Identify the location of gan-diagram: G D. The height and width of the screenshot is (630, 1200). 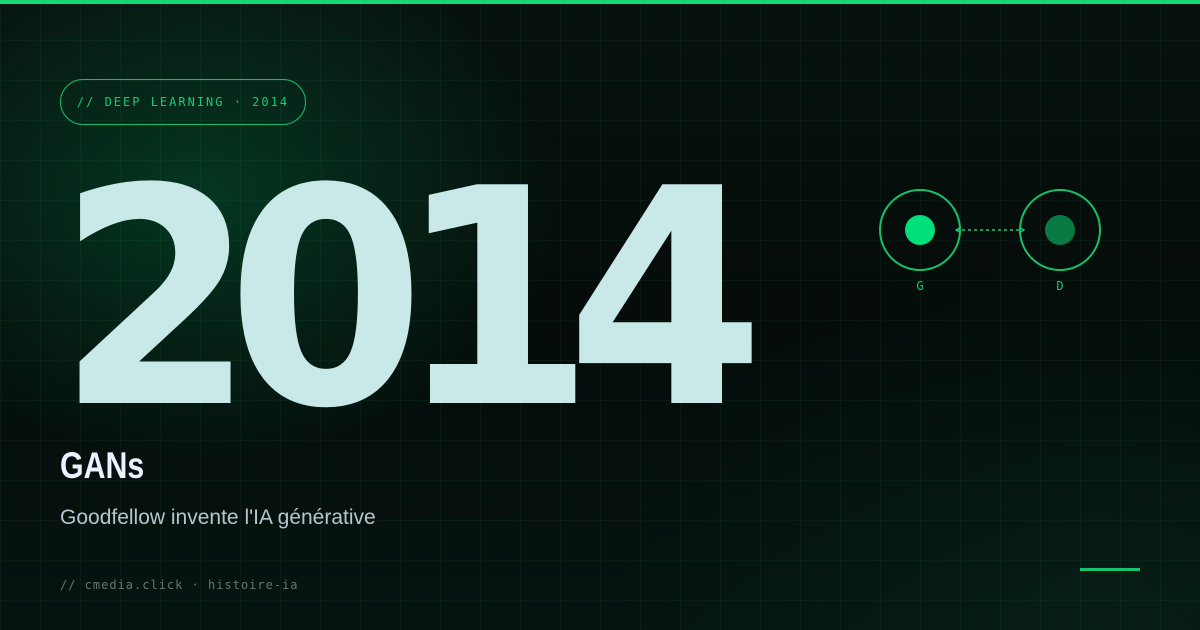
(990, 241).